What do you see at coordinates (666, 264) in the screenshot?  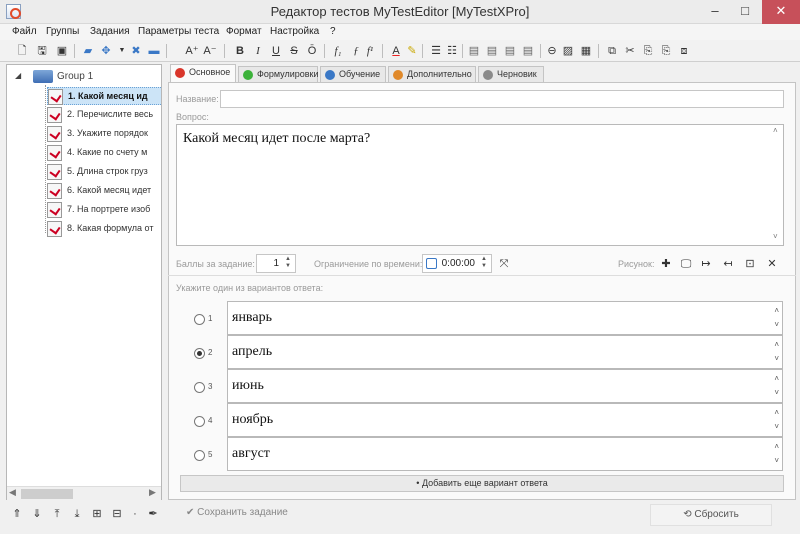 I see `add-picture-icon: ✚` at bounding box center [666, 264].